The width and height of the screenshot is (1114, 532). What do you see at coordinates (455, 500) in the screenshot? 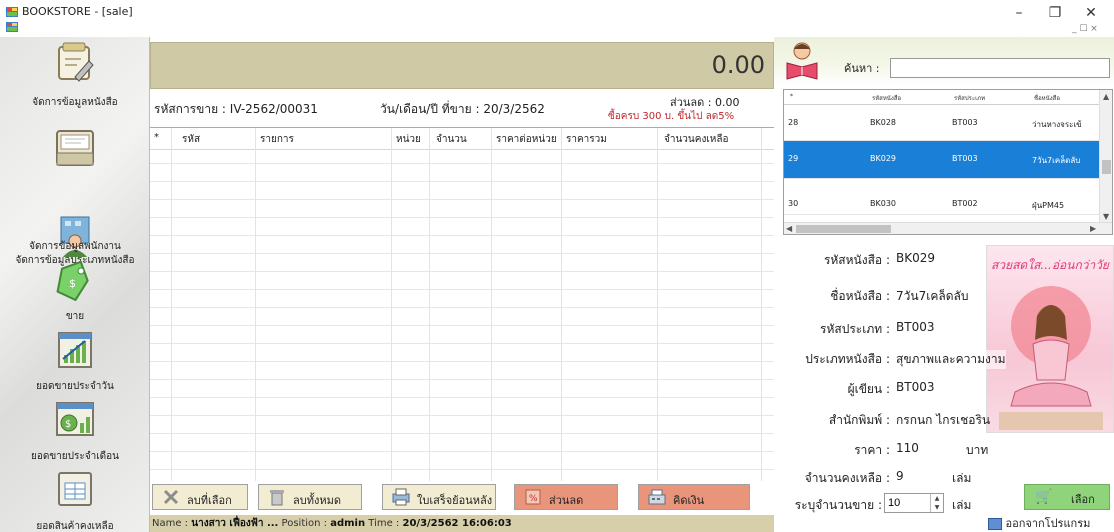
I see `receipt-history-label: ใบเสร็จย้อนหลัง` at bounding box center [455, 500].